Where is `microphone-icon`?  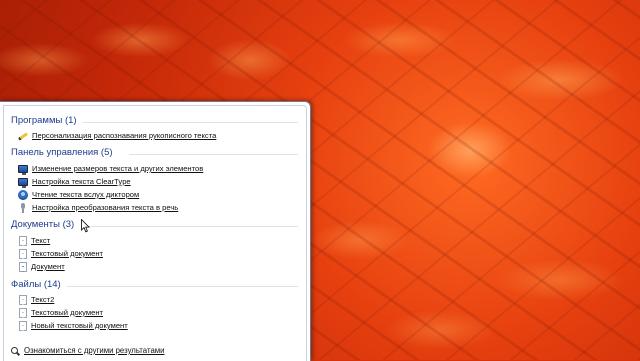 microphone-icon is located at coordinates (23, 208).